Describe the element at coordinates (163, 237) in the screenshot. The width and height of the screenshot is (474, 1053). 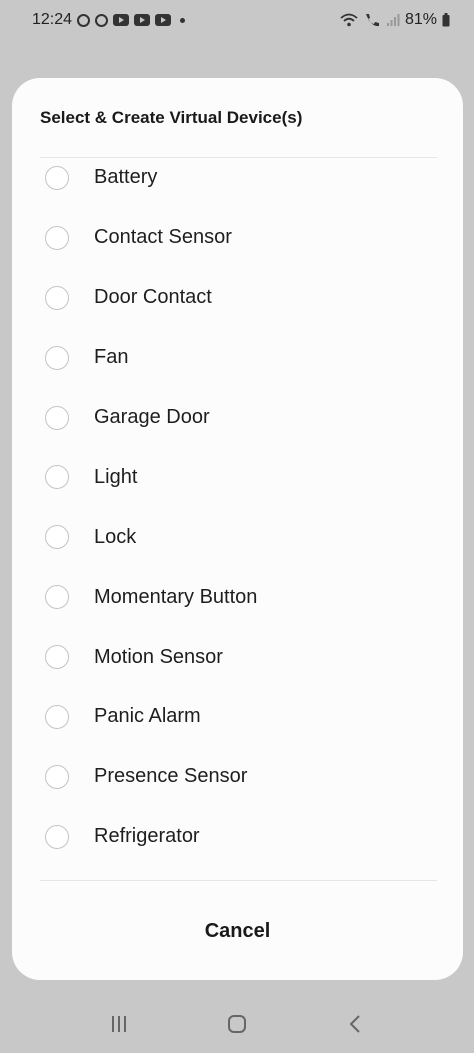
I see `option-label: Contact Sensor` at that location.